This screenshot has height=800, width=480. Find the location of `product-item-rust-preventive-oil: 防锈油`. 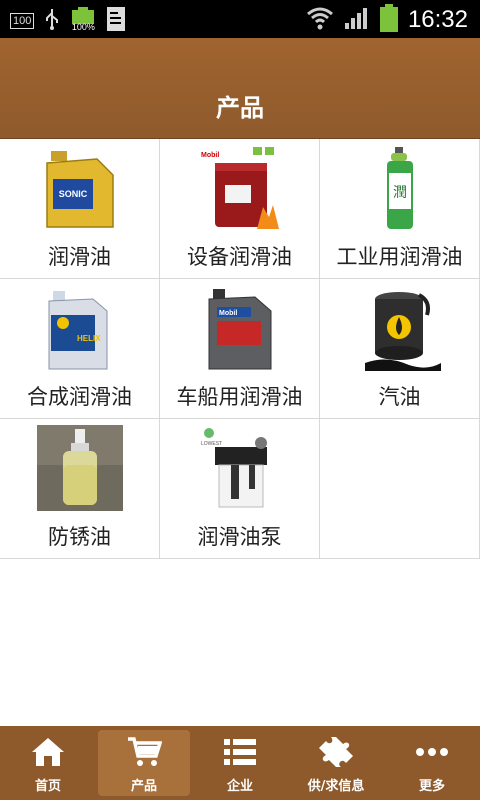

product-item-rust-preventive-oil: 防锈油 is located at coordinates (80, 489).